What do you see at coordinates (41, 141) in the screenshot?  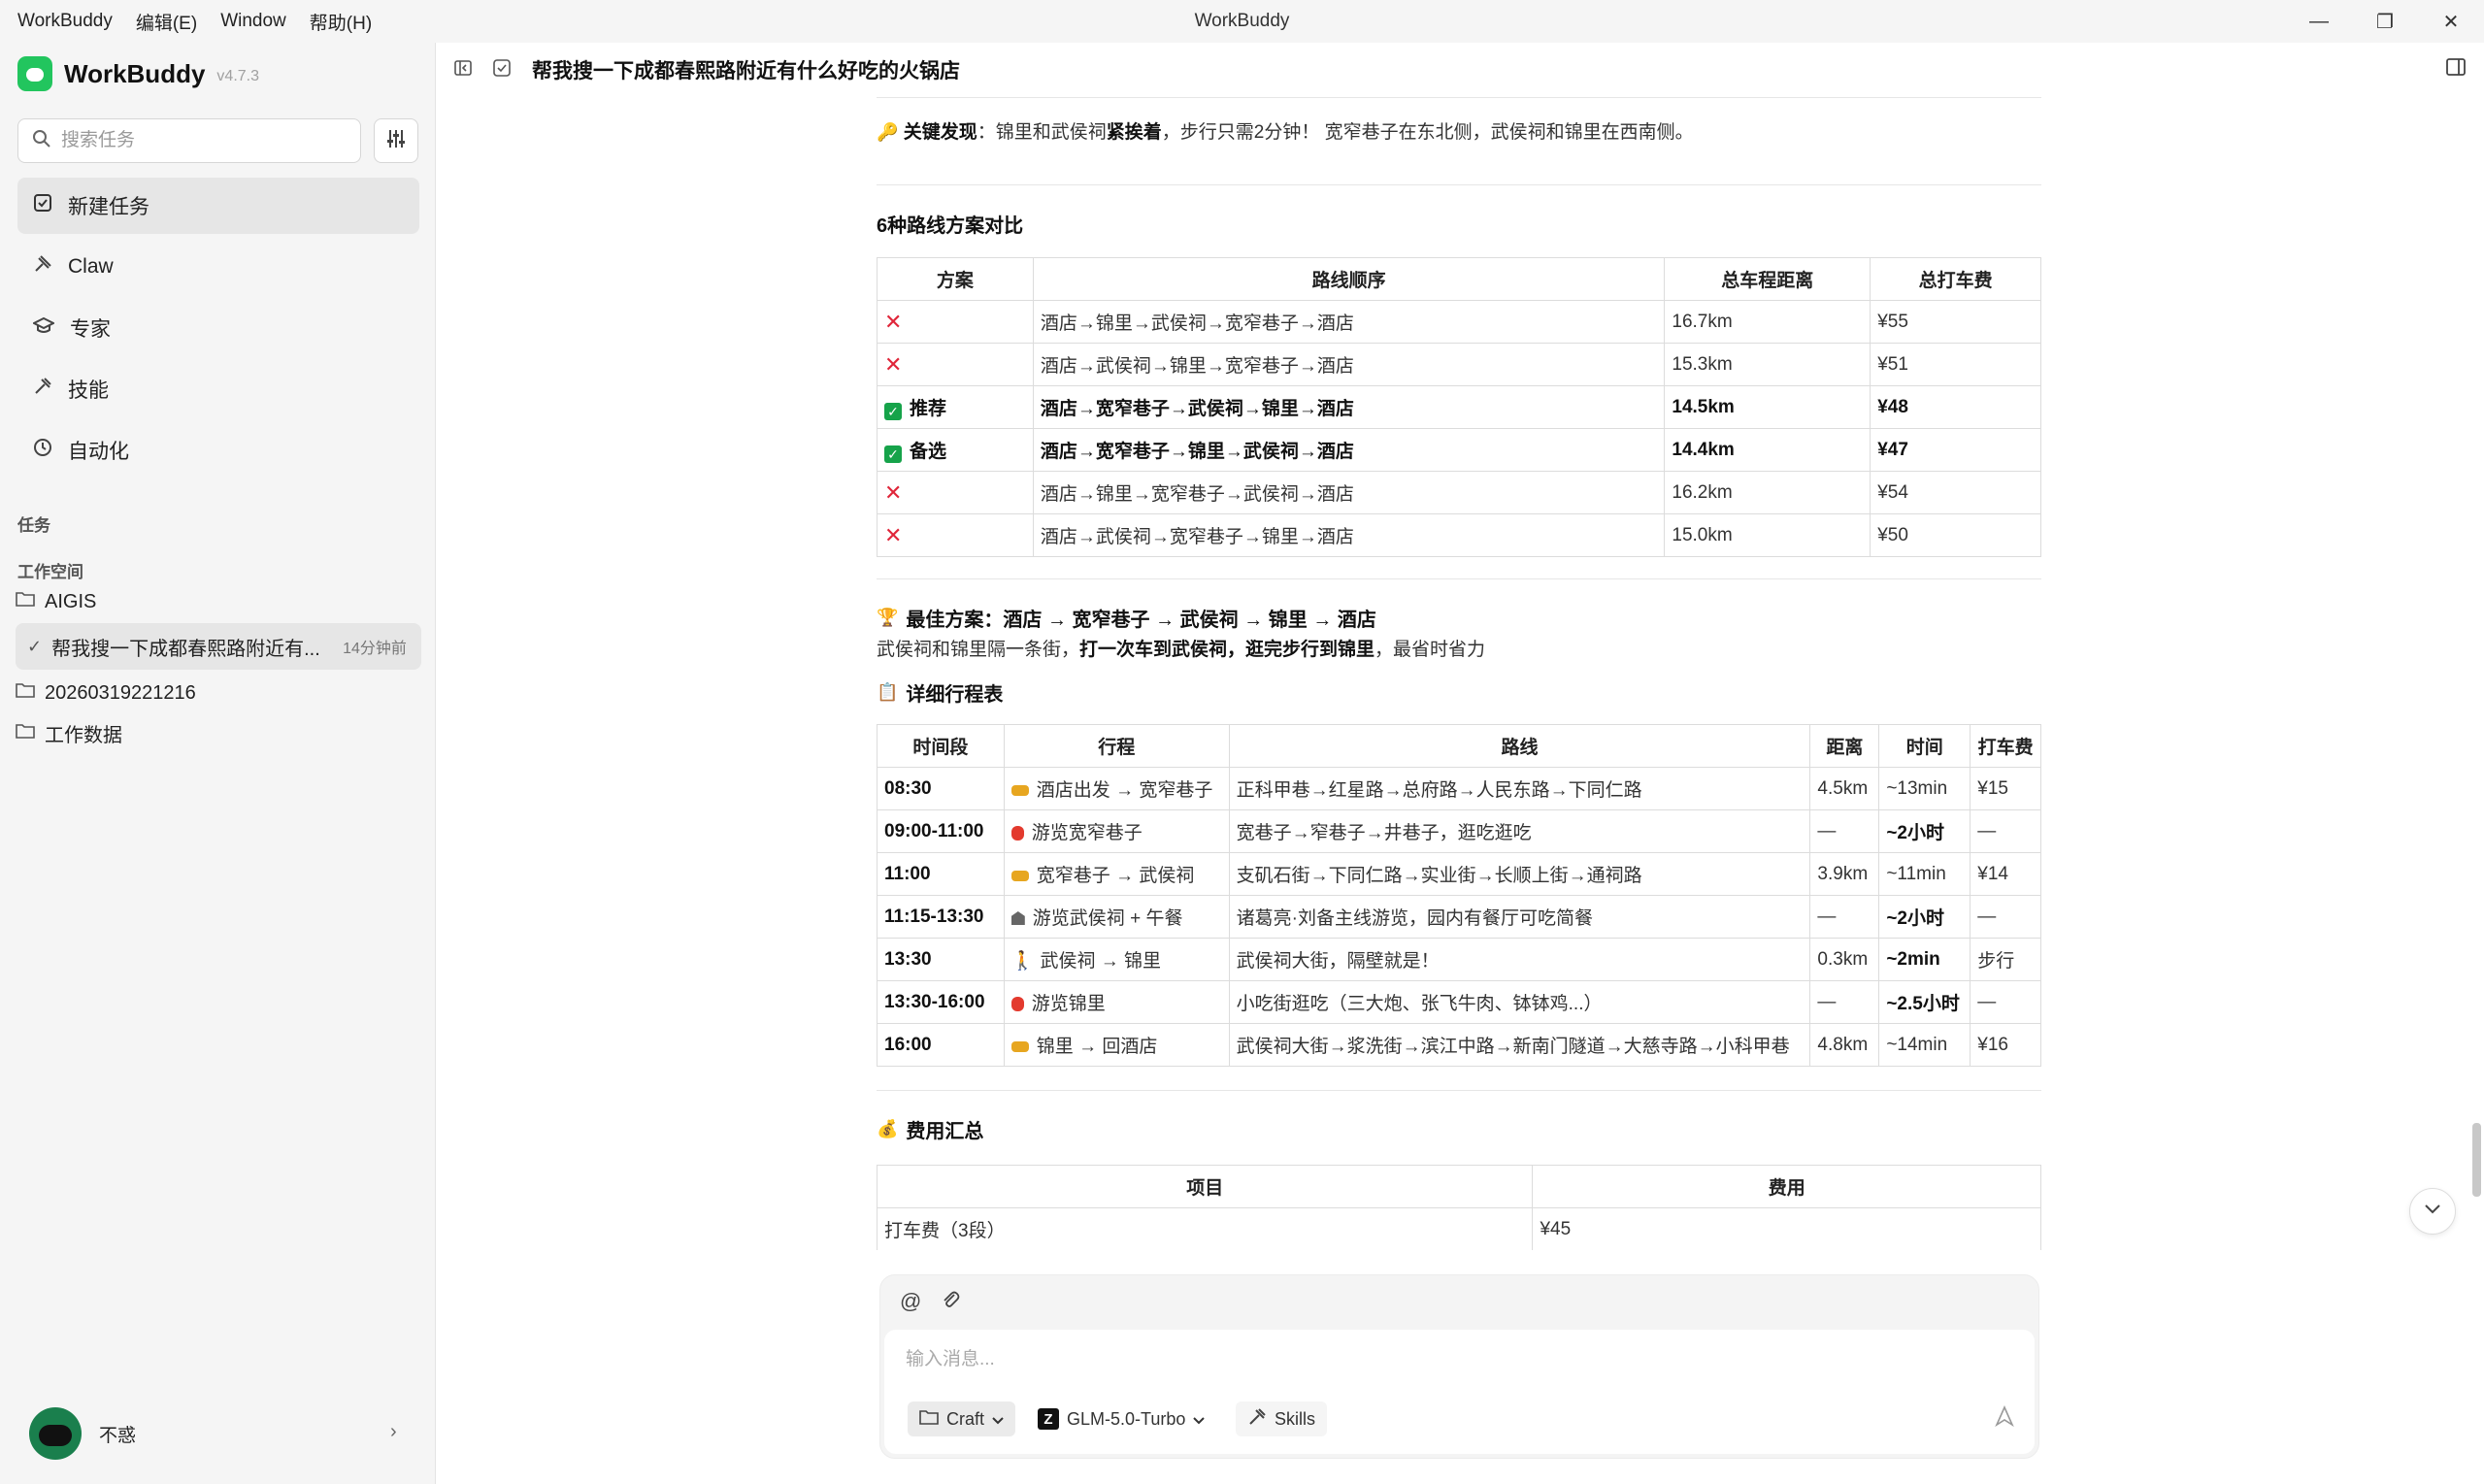 I see `search-icon` at bounding box center [41, 141].